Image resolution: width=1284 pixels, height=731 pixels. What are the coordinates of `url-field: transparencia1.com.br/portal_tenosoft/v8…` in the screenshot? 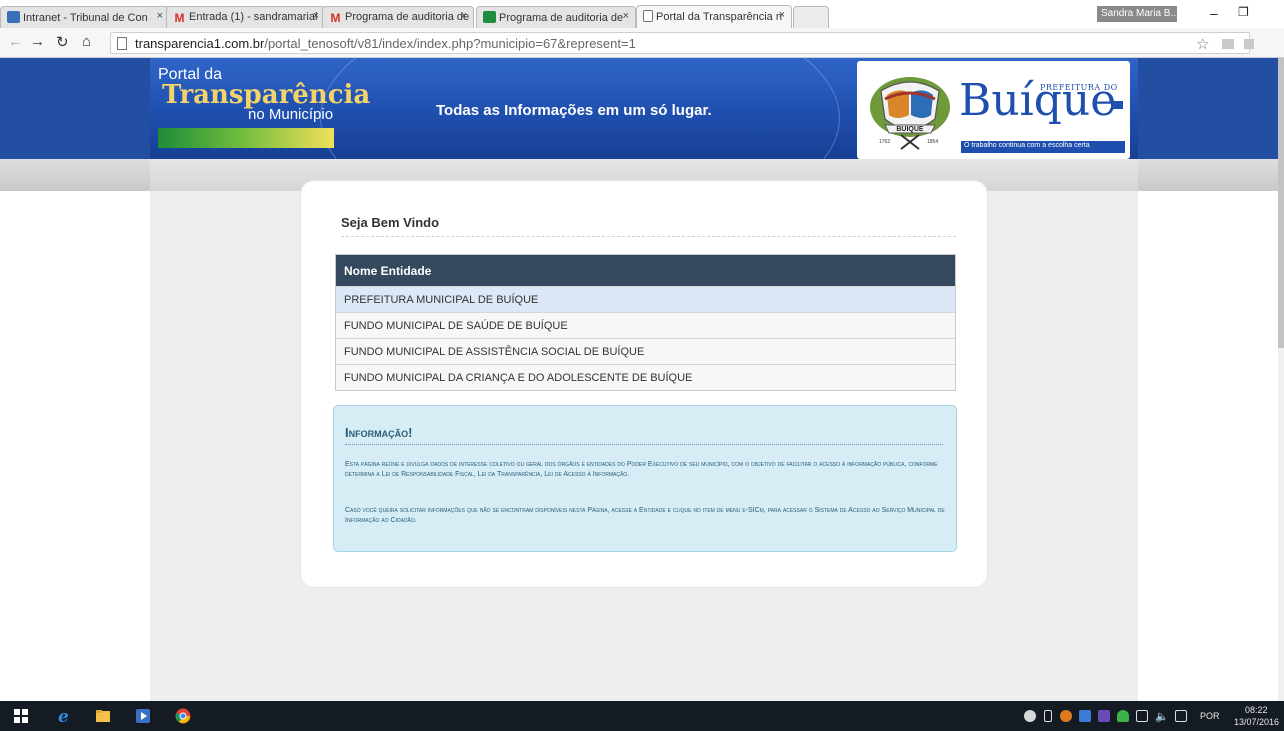 It's located at (680, 43).